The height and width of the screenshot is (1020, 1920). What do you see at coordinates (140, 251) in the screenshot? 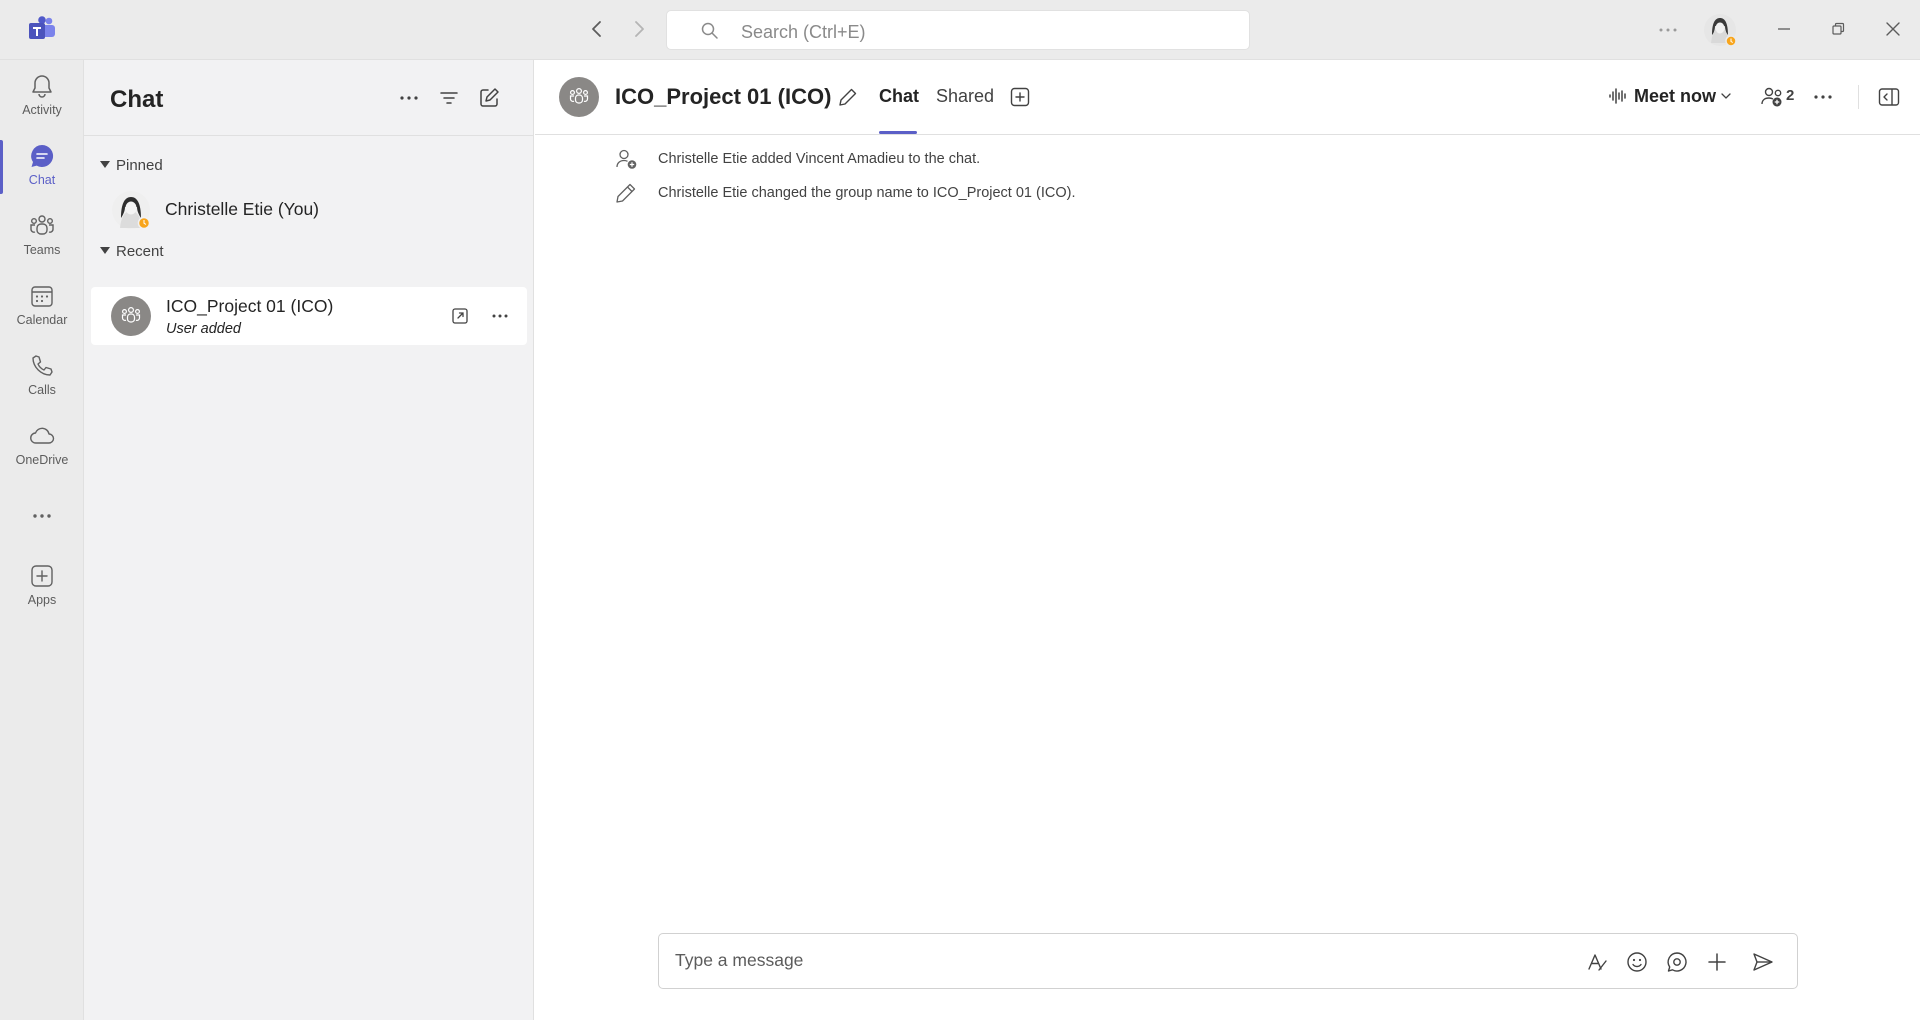
I see `recent-label: Recent` at bounding box center [140, 251].